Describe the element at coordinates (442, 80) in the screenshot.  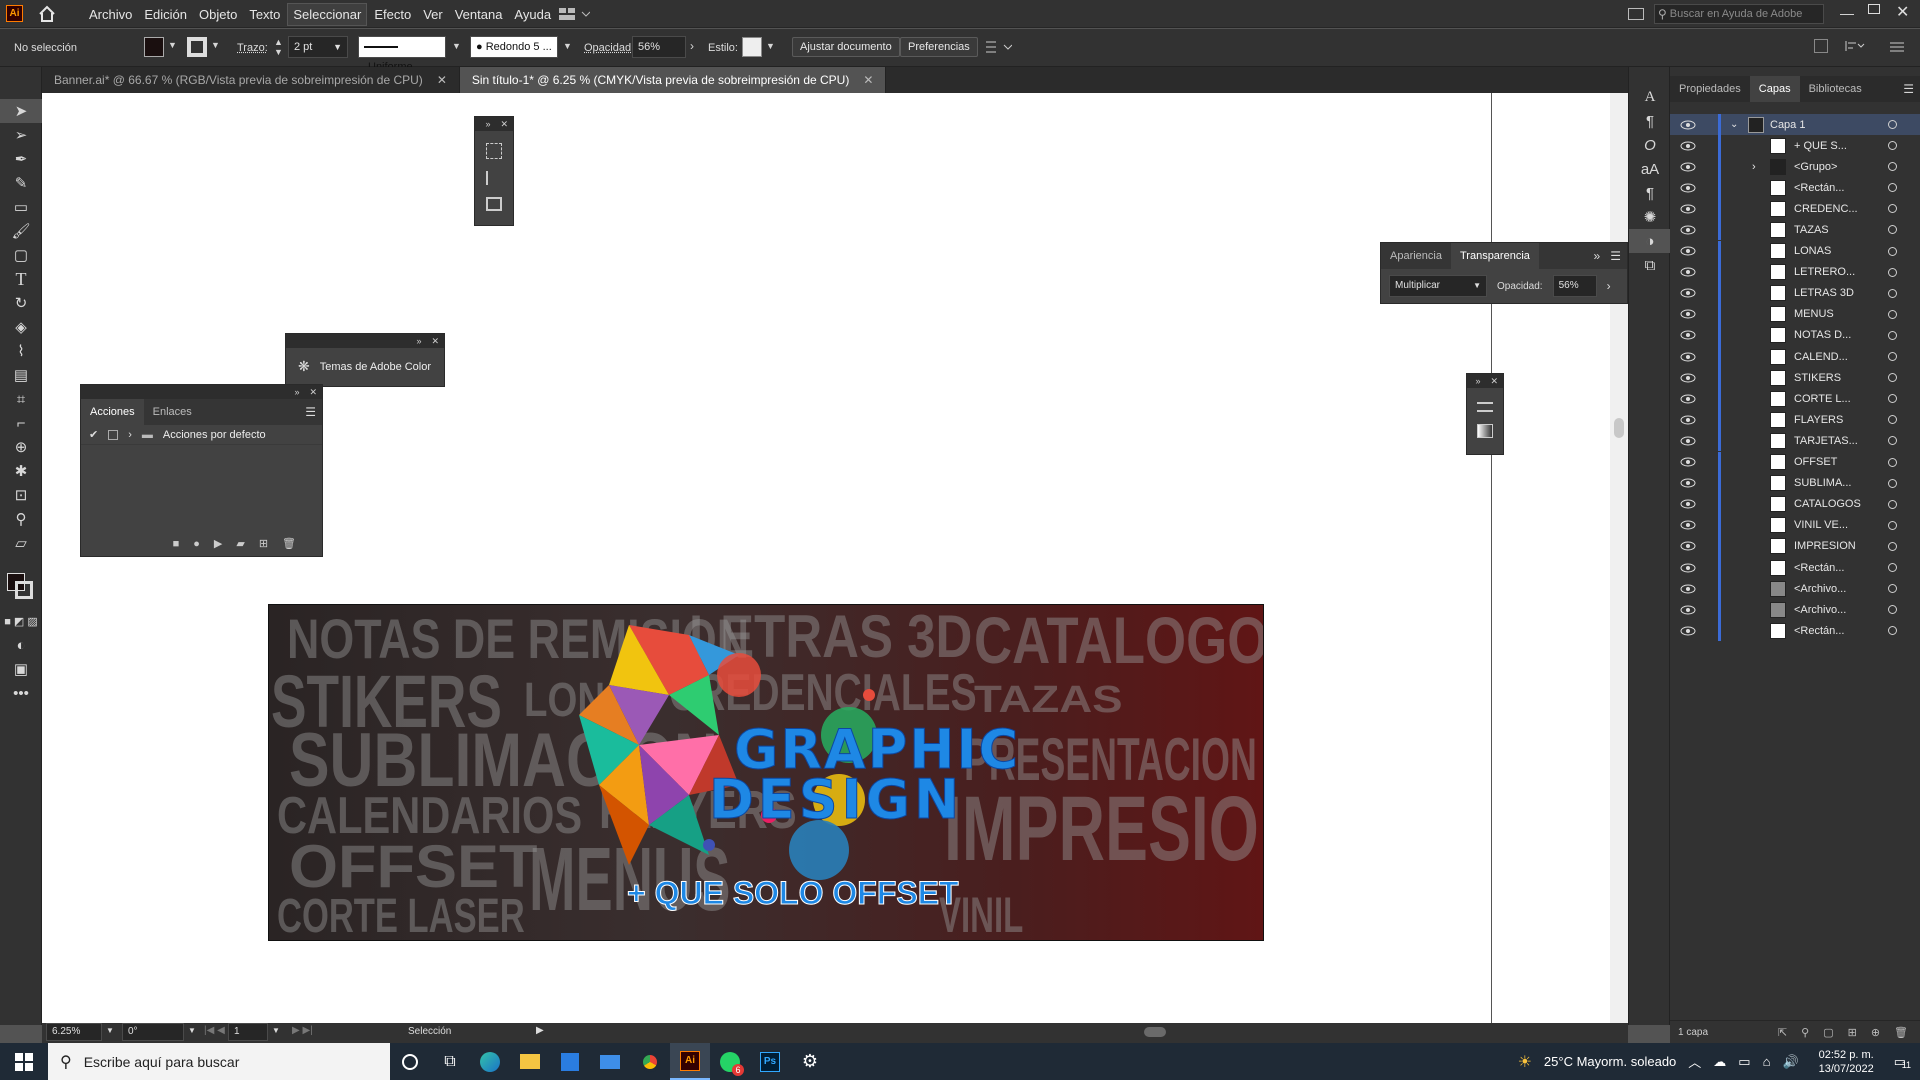
I see `close-tab-icon: ✕` at that location.